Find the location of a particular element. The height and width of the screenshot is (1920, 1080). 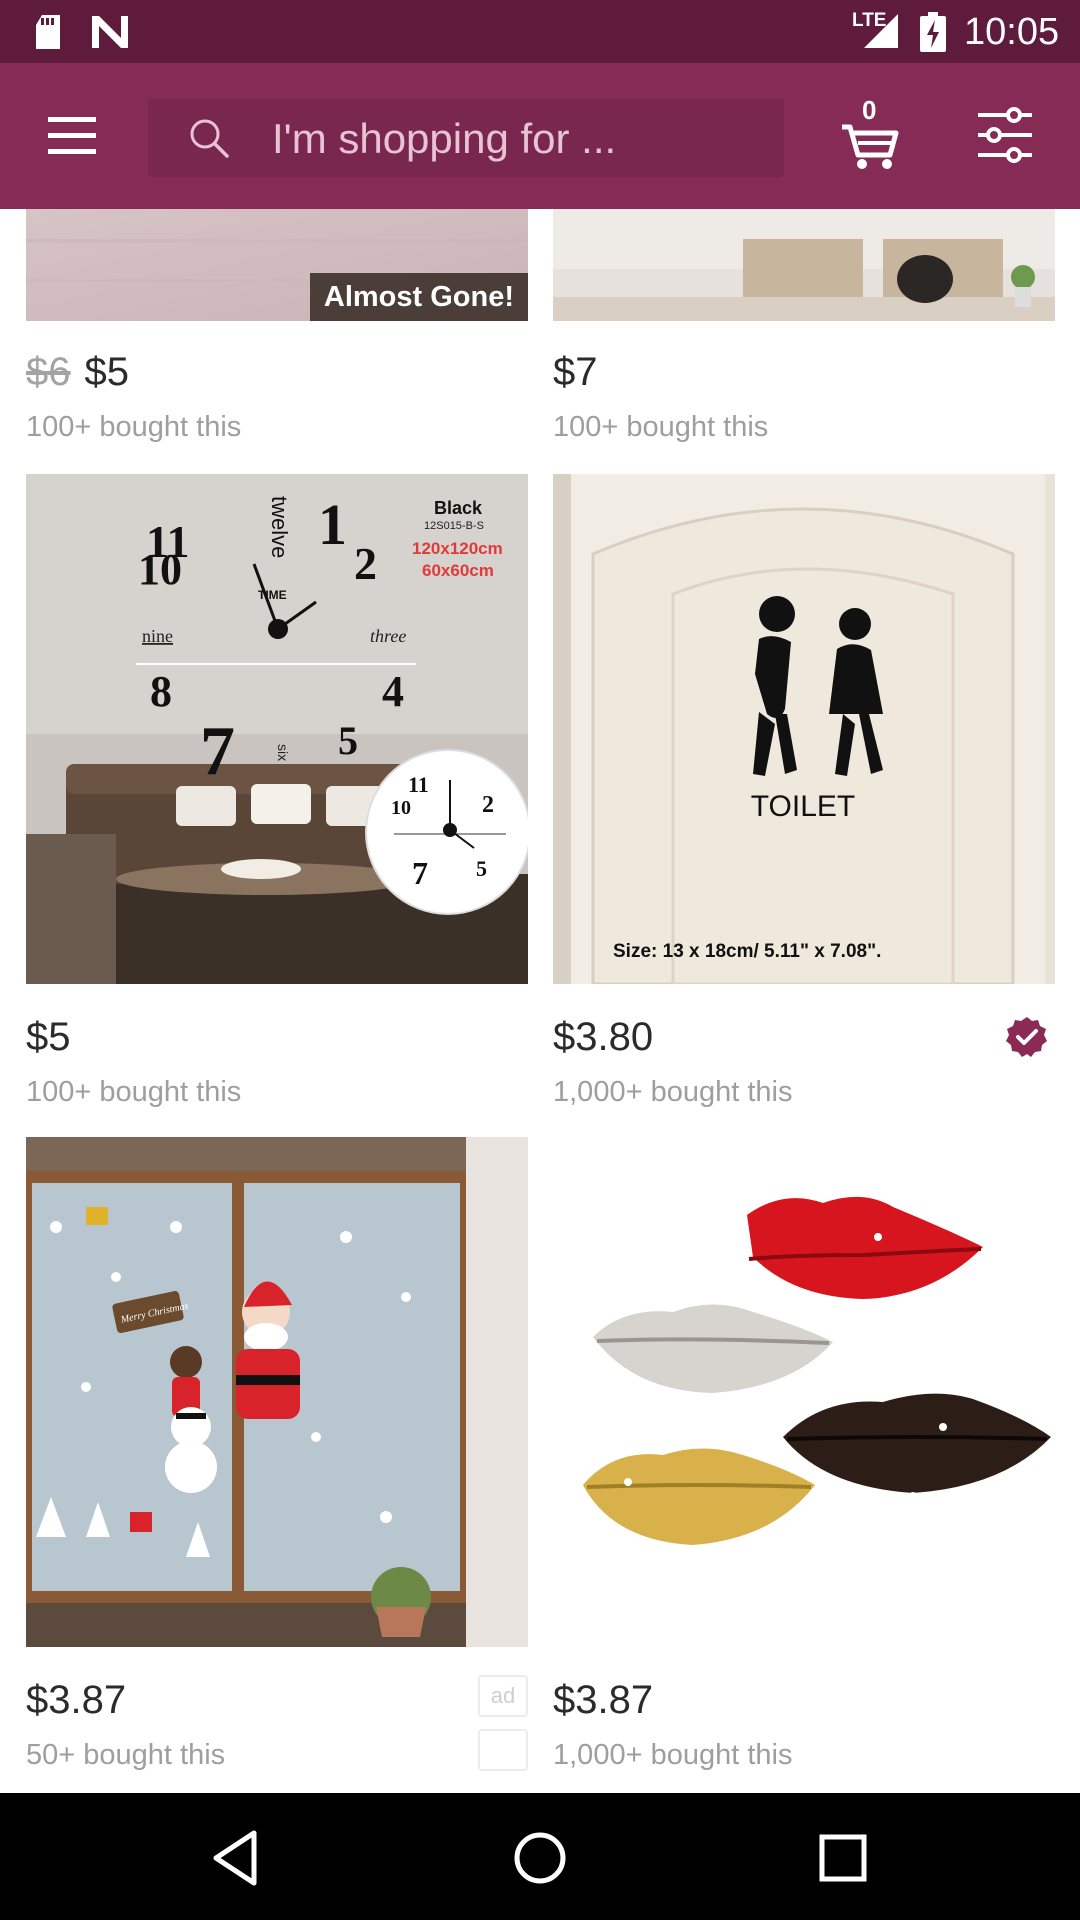

back-button is located at coordinates (237, 1858).